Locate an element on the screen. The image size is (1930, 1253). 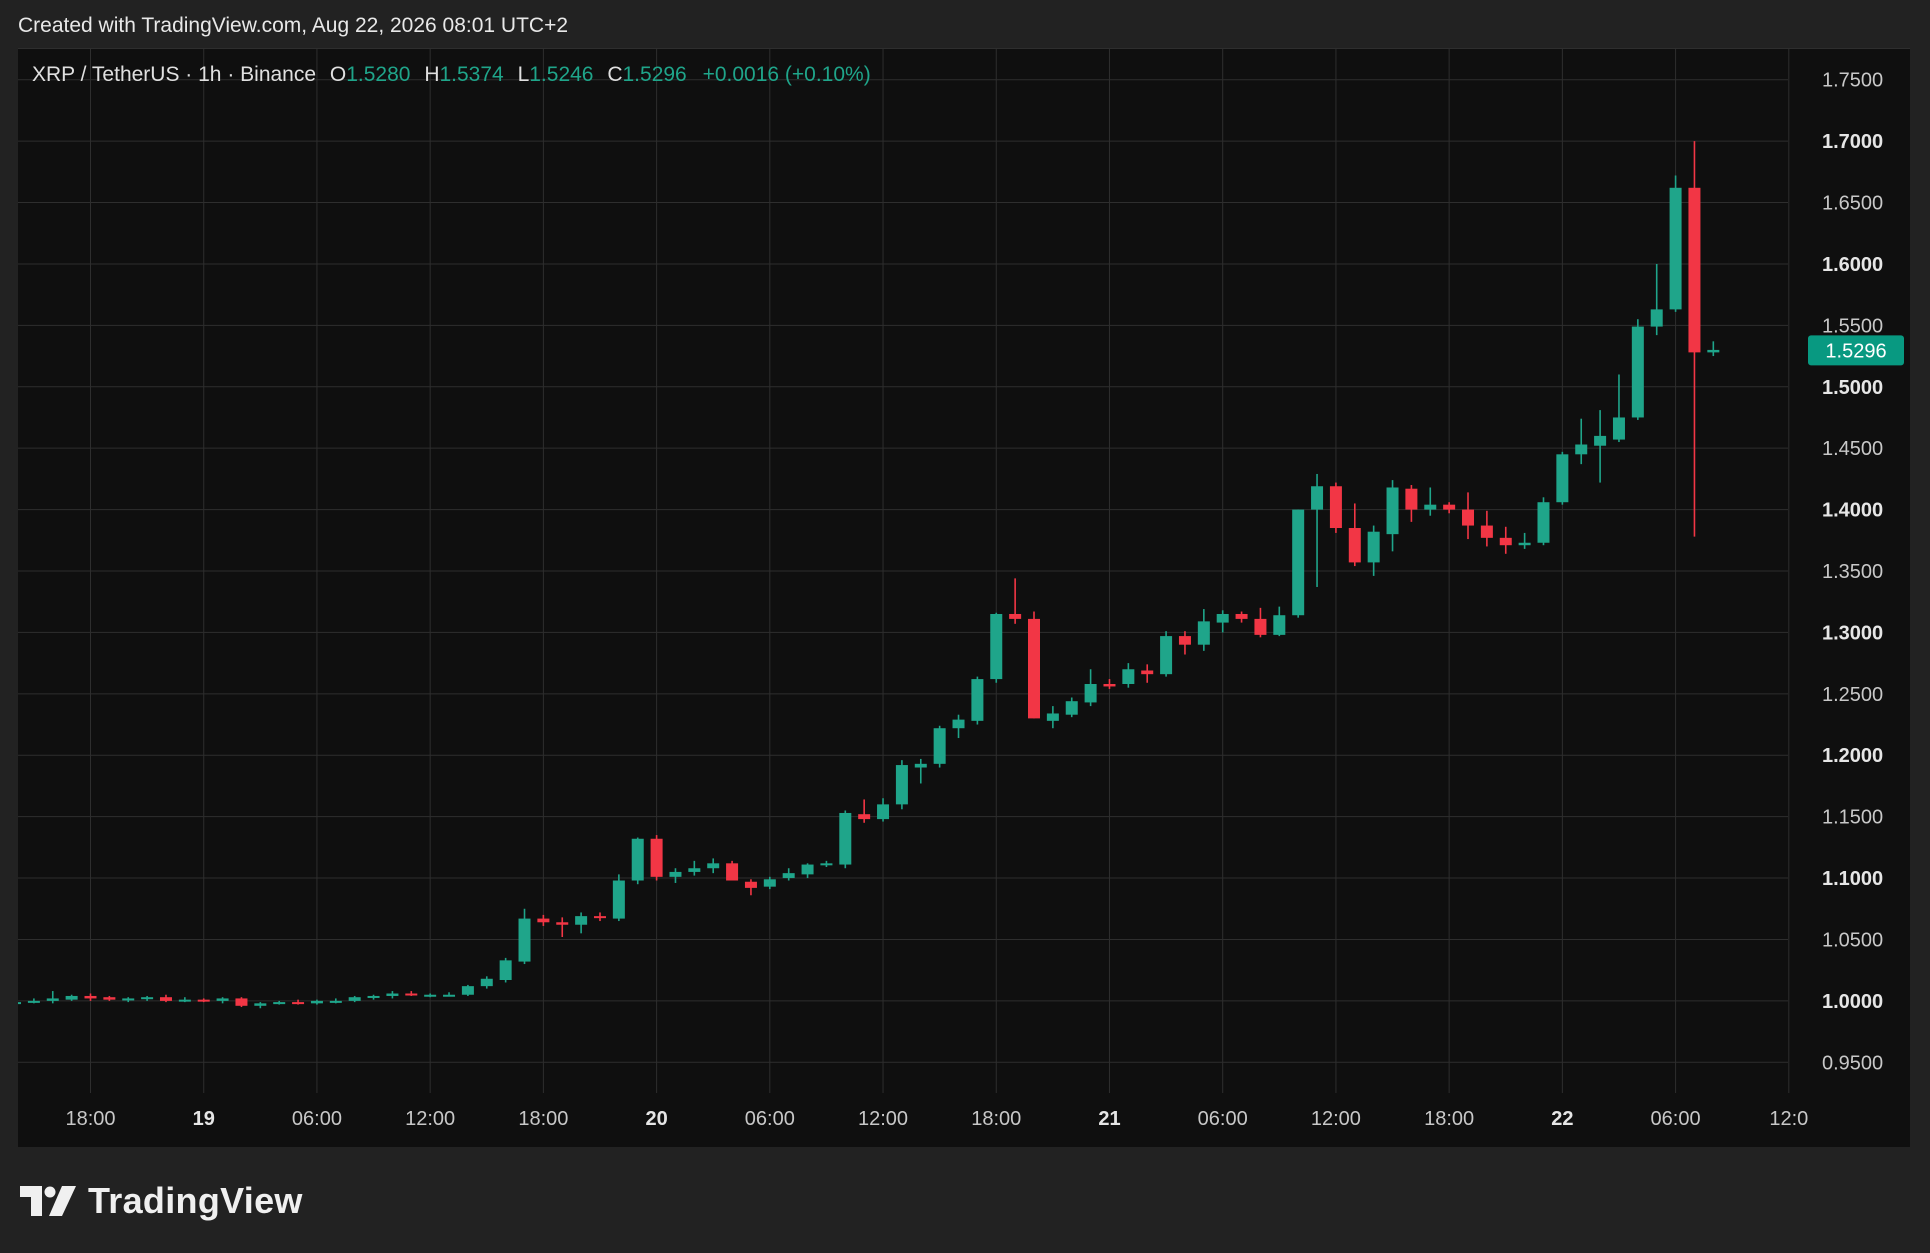
change-value: +0.0016 (+0.10%) is located at coordinates (786, 74).